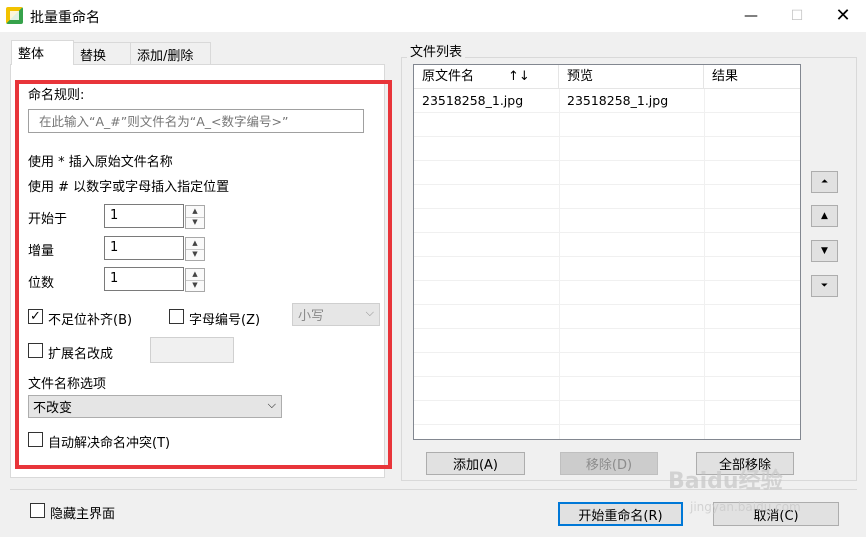  Describe the element at coordinates (109, 443) in the screenshot. I see `auto-resolve-label: 自动解决命名冲突(T)` at that location.